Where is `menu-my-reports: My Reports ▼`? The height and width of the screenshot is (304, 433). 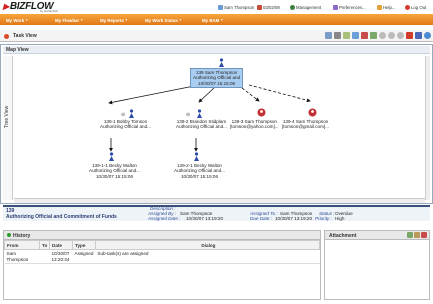 menu-my-reports: My Reports ▼ is located at coordinates (114, 20).